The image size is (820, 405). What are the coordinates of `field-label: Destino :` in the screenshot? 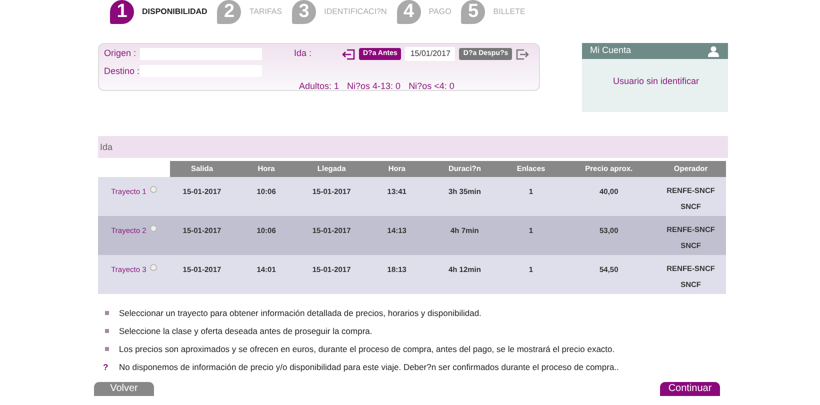 It's located at (122, 71).